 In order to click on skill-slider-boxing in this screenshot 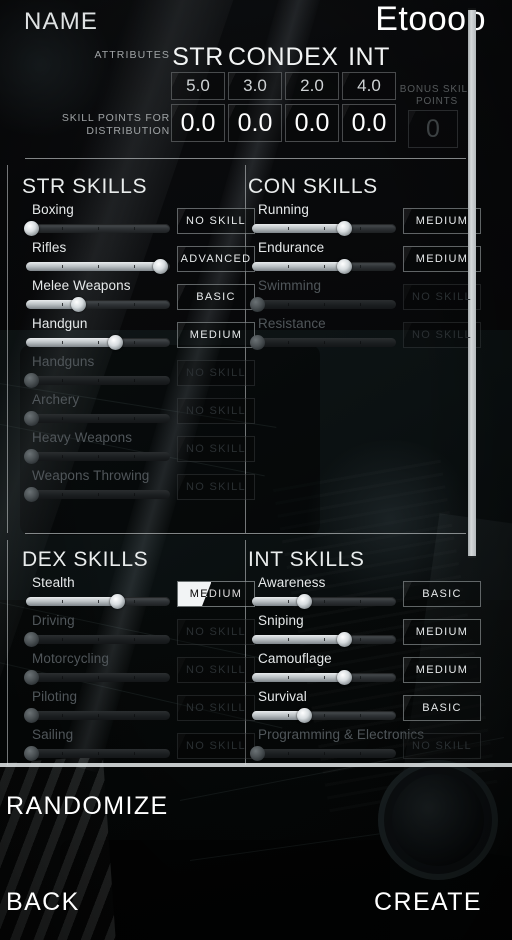, I will do `click(97, 228)`.